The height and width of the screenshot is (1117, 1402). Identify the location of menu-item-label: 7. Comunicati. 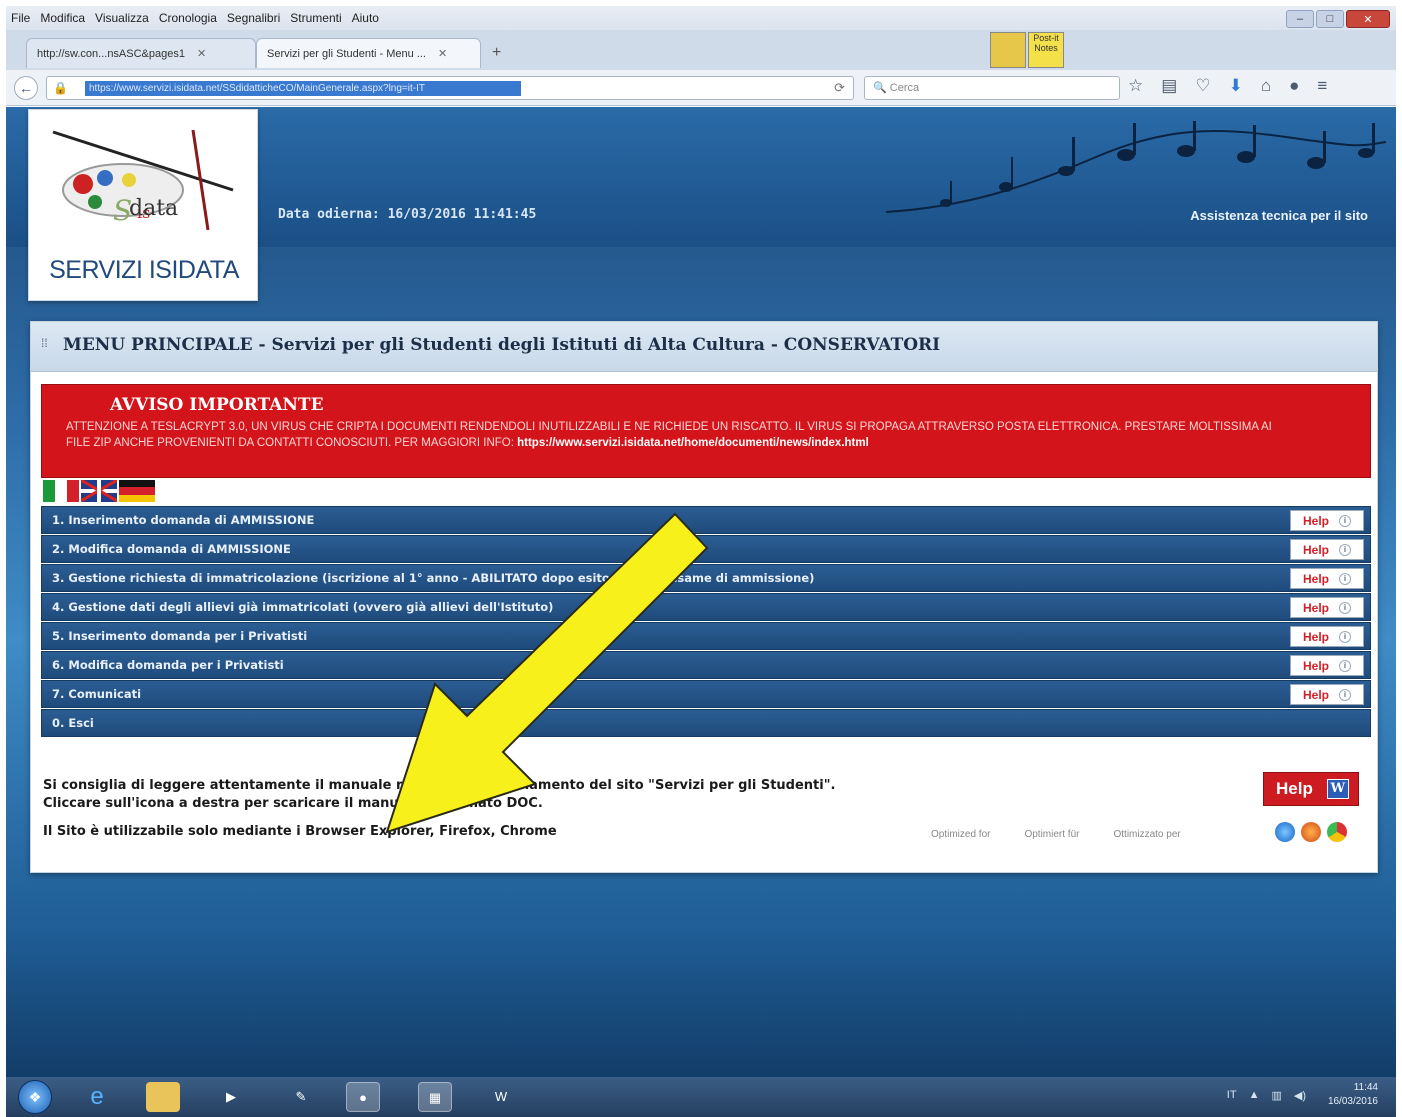
(91, 694).